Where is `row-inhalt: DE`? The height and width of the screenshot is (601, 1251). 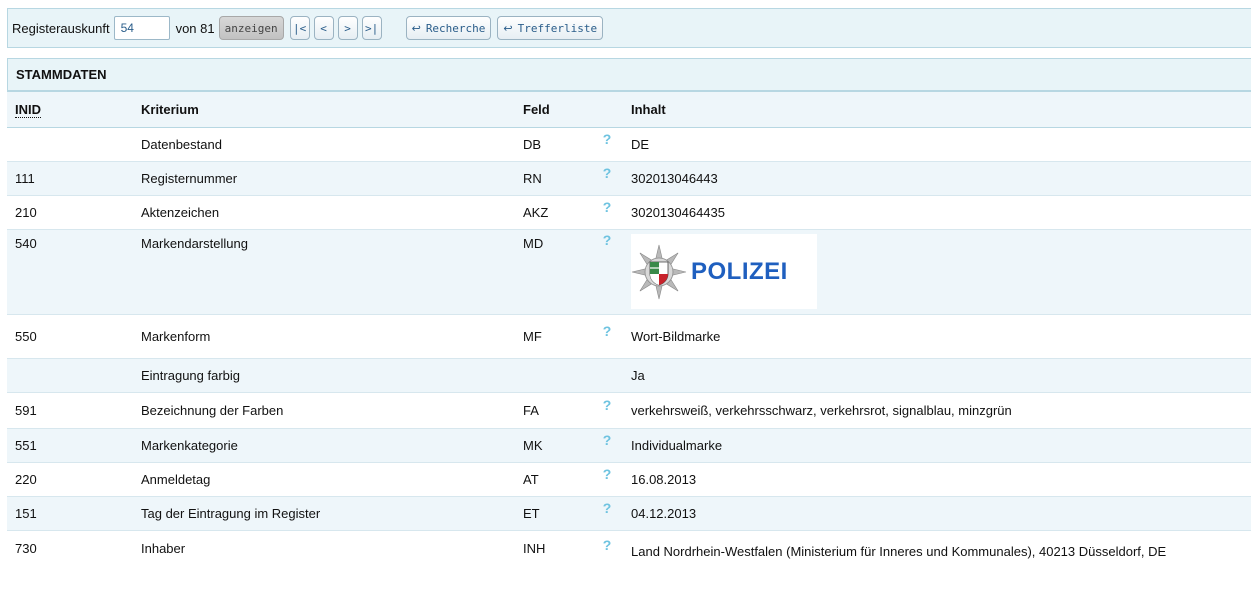 row-inhalt: DE is located at coordinates (640, 144).